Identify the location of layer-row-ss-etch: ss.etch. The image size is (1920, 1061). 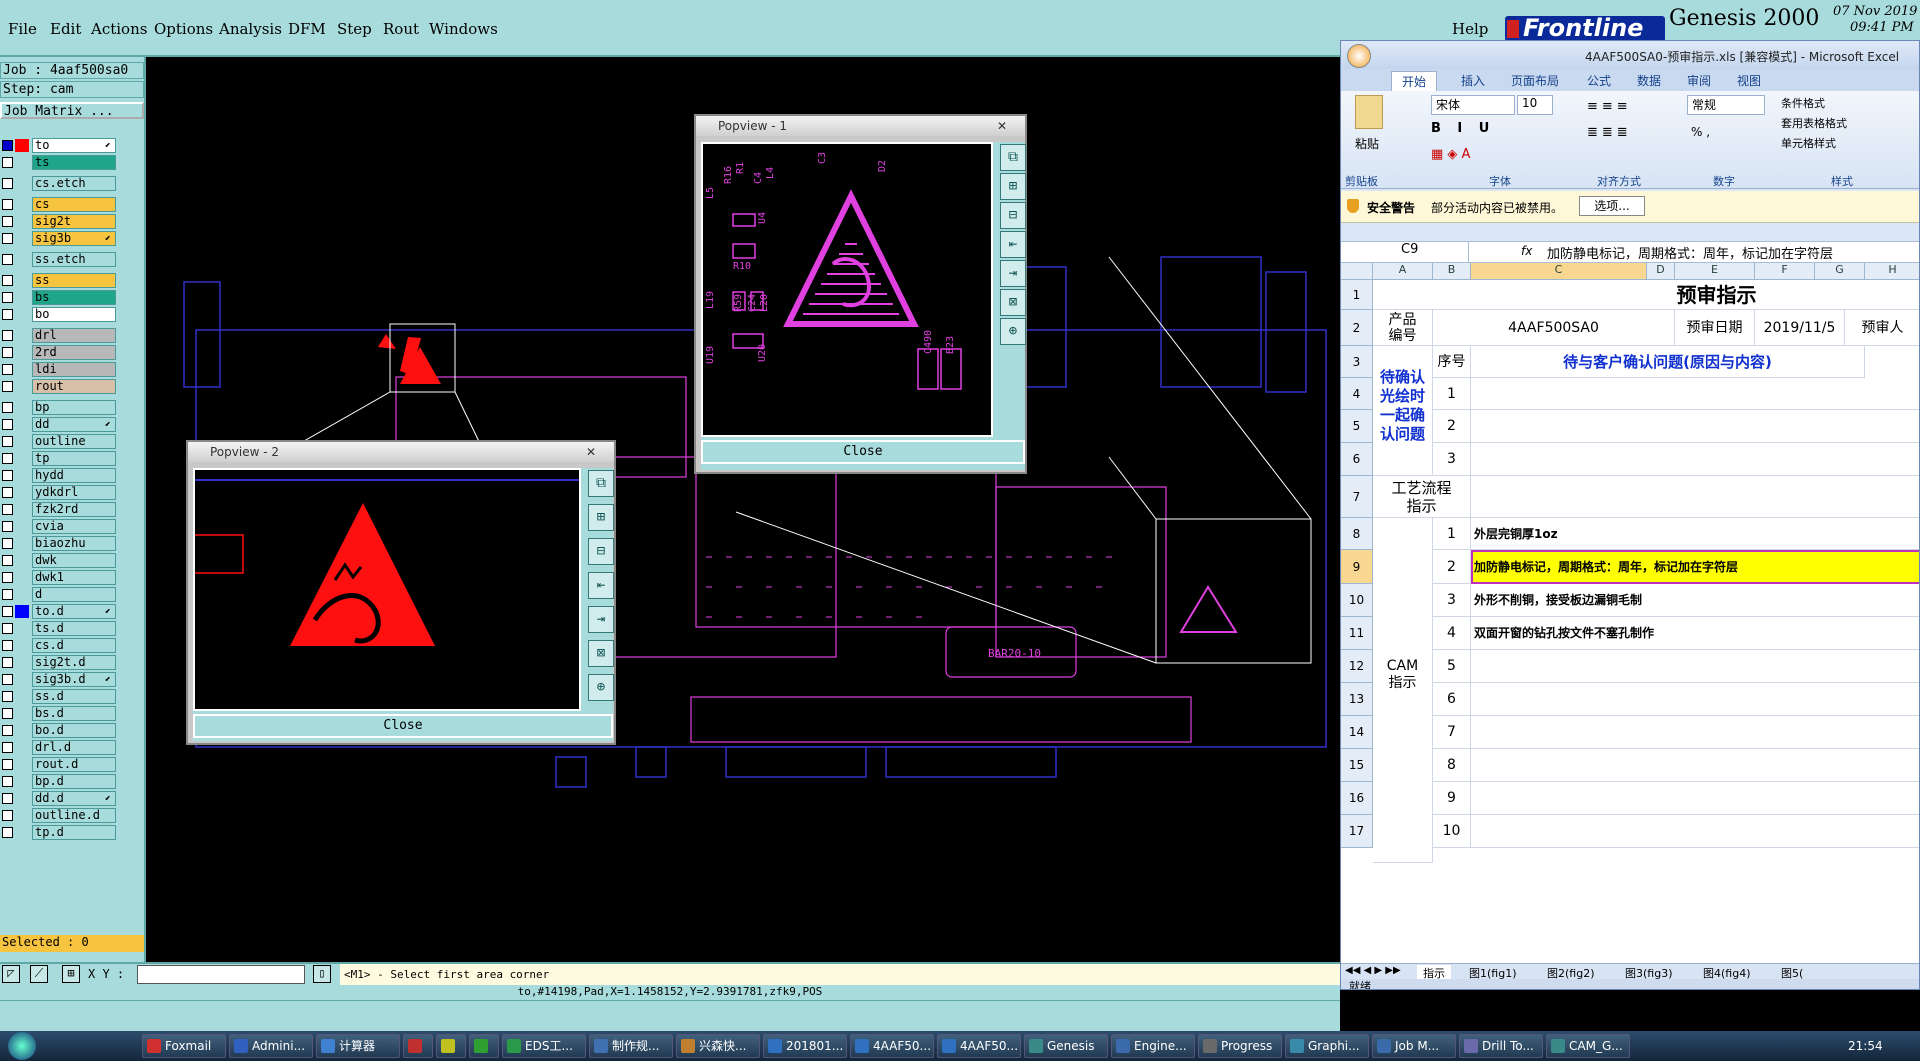
(59, 259).